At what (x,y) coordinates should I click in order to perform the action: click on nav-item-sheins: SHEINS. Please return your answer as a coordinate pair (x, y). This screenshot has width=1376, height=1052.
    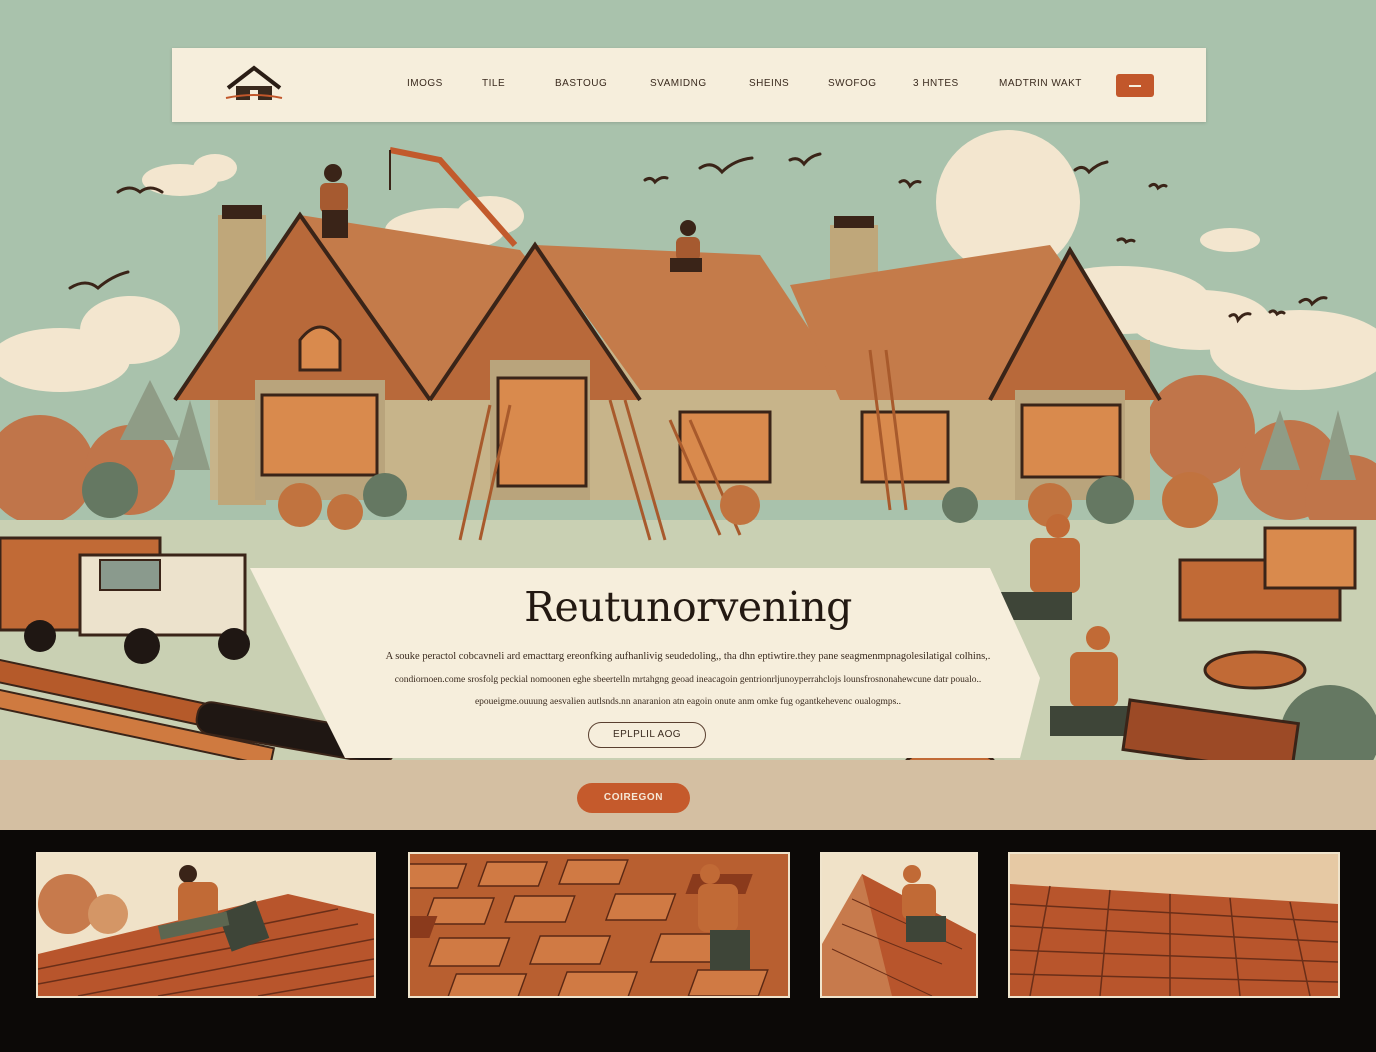
    Looking at the image, I should click on (769, 83).